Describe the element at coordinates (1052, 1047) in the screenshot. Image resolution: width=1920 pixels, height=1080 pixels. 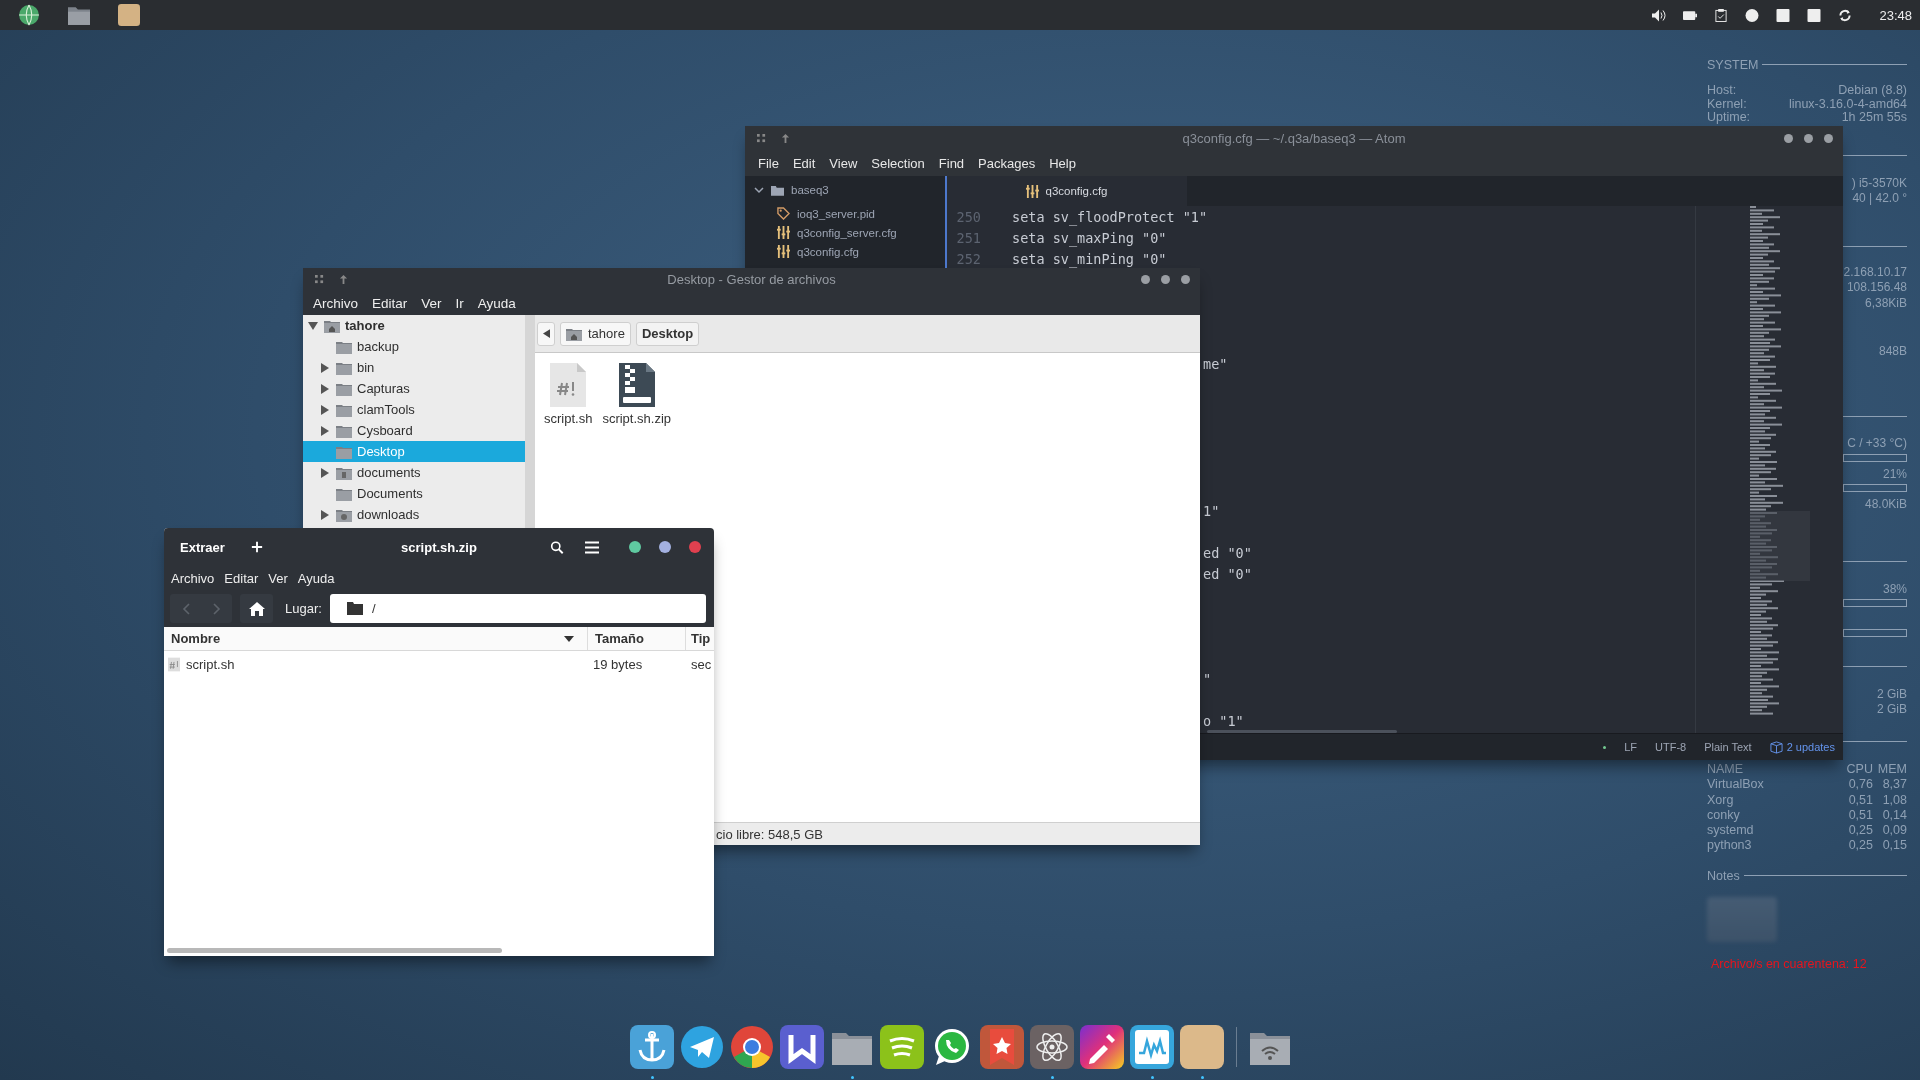
I see `atom-app-icon` at that location.